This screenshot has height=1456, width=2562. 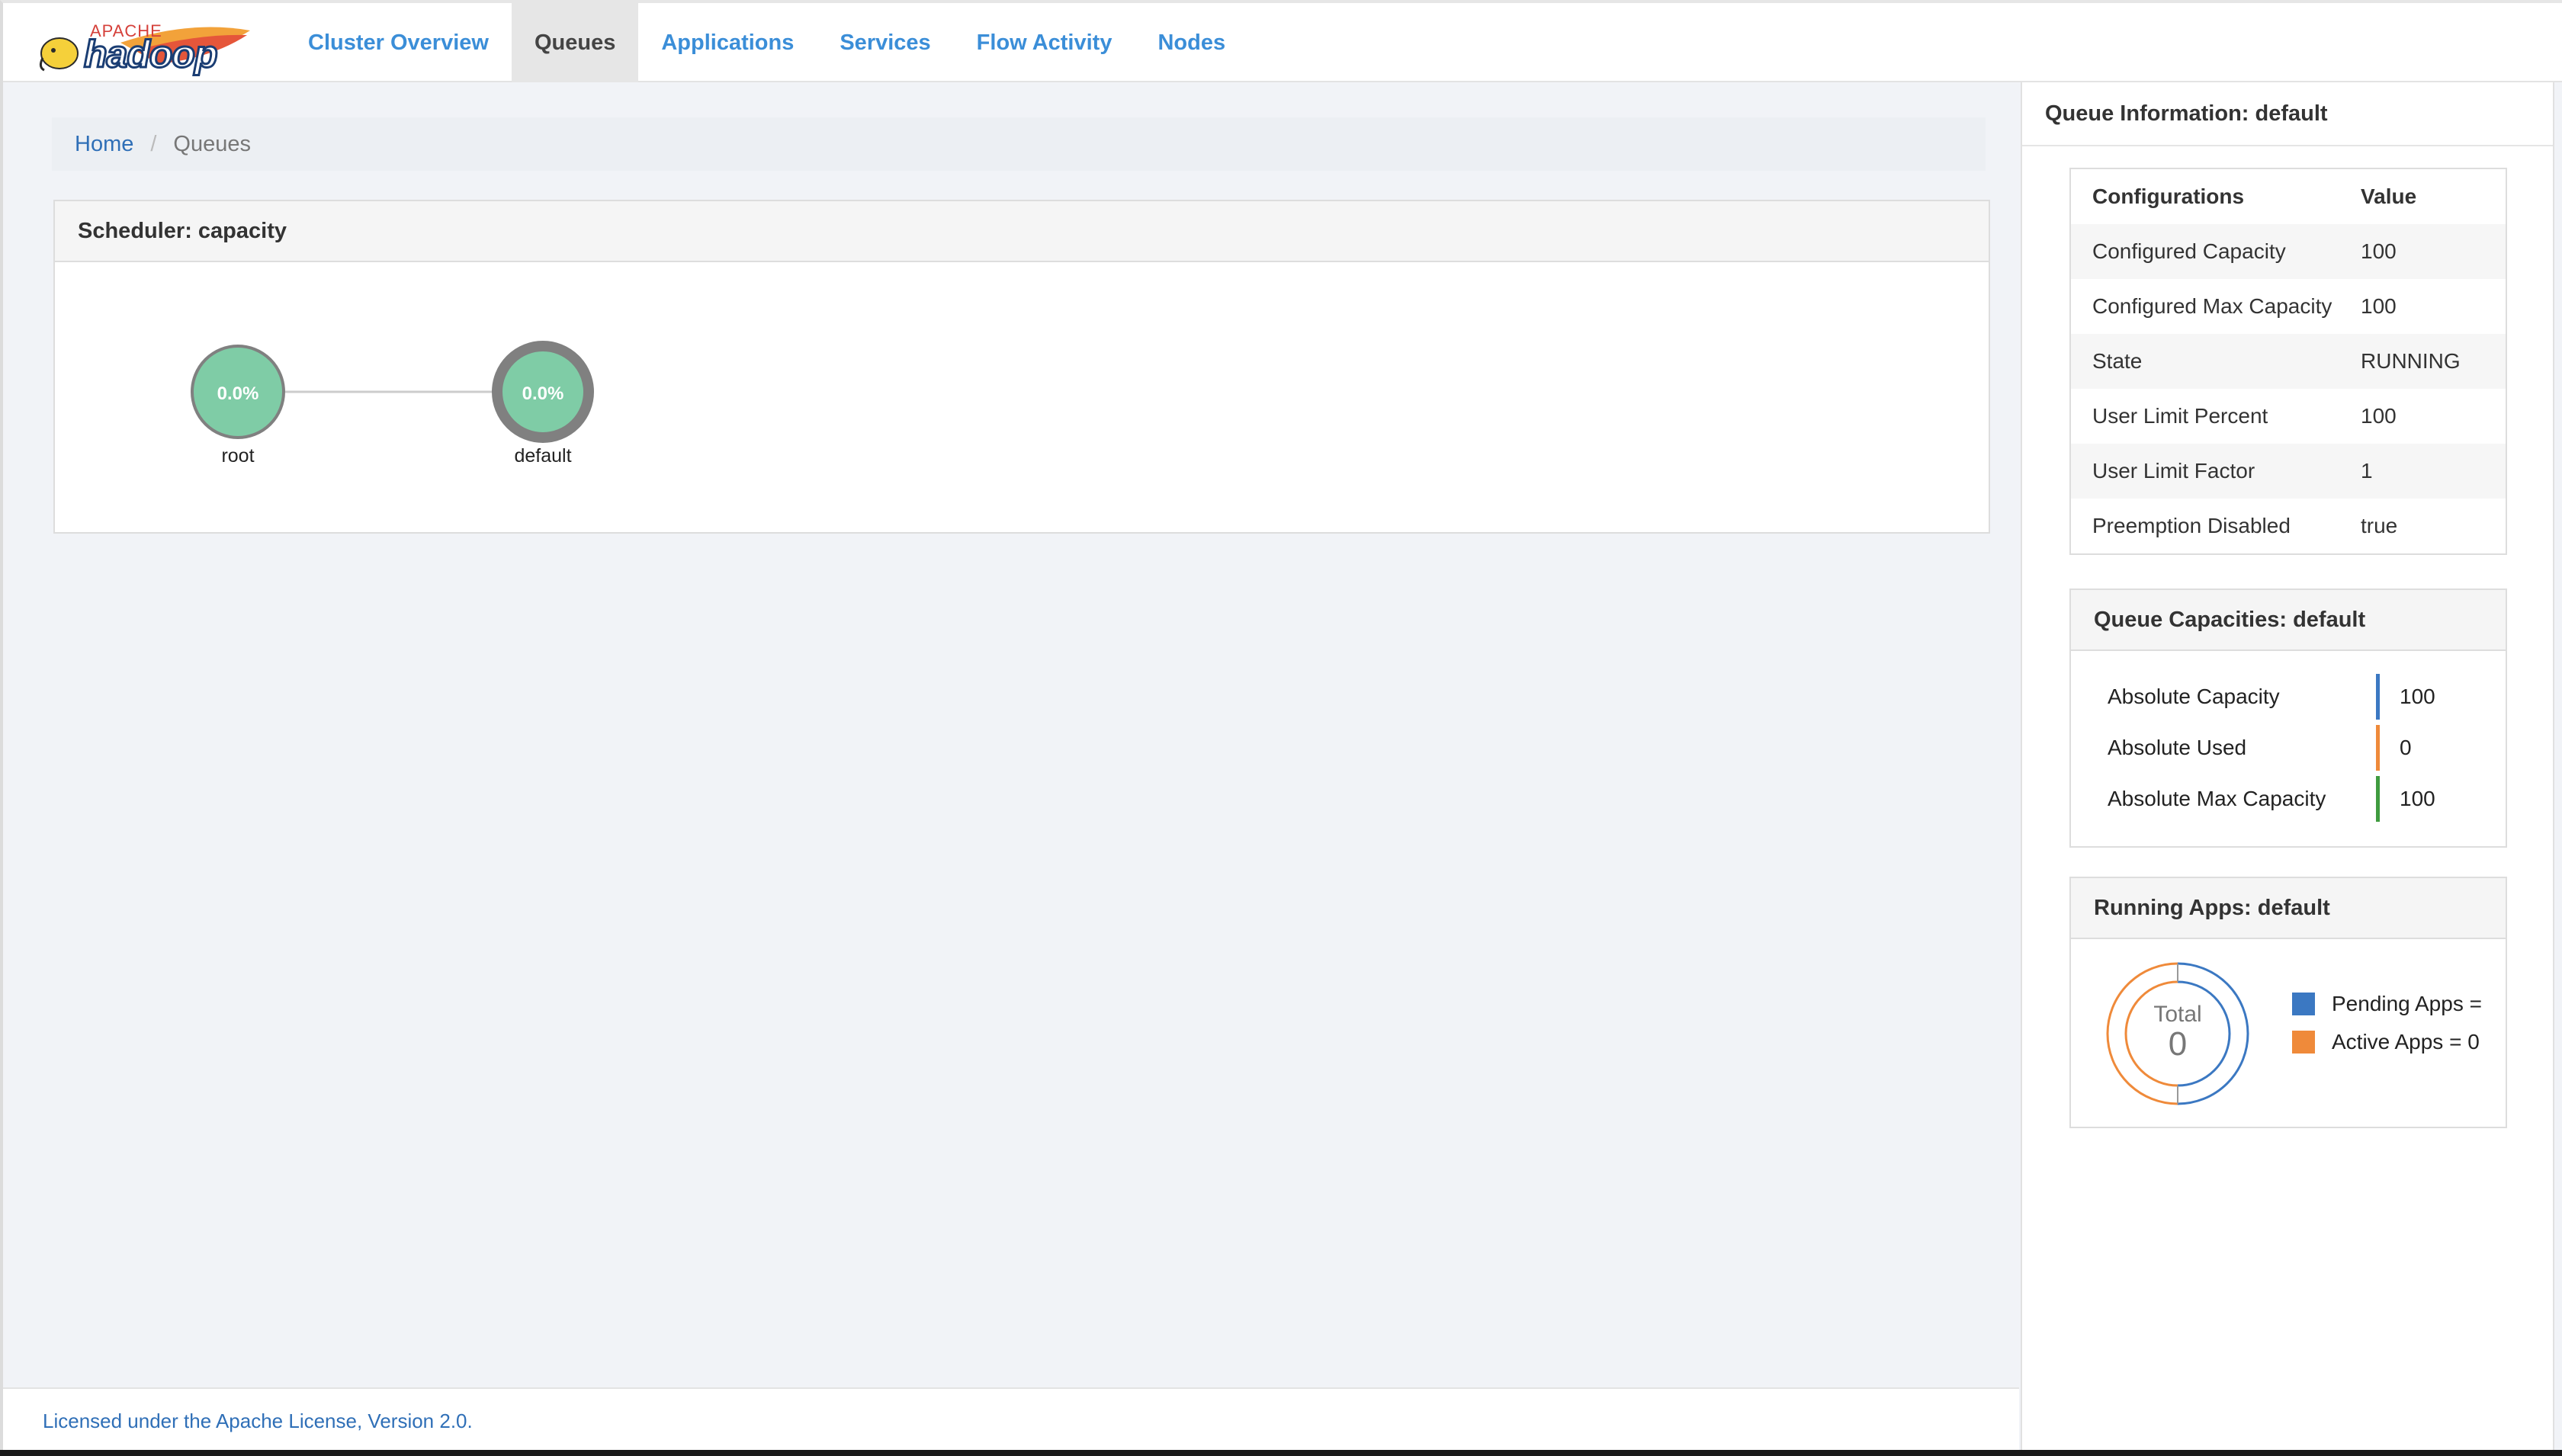 I want to click on logo-hadoop-text: hadoop, so click(x=151, y=54).